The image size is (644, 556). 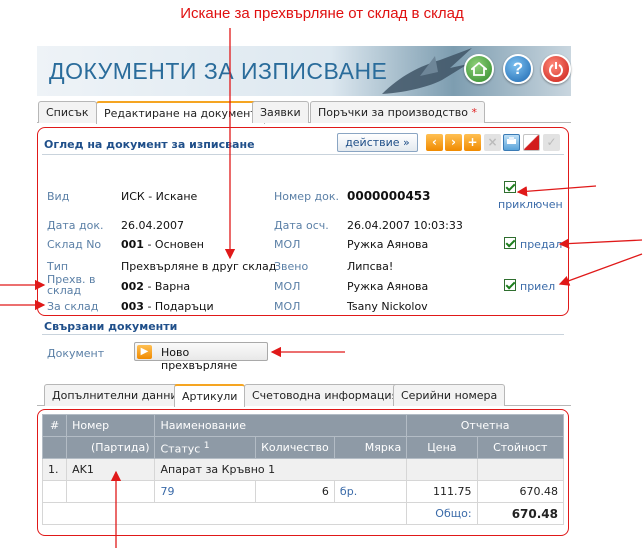 What do you see at coordinates (180, 112) in the screenshot?
I see `tab-edit-document: Редактиране на документ` at bounding box center [180, 112].